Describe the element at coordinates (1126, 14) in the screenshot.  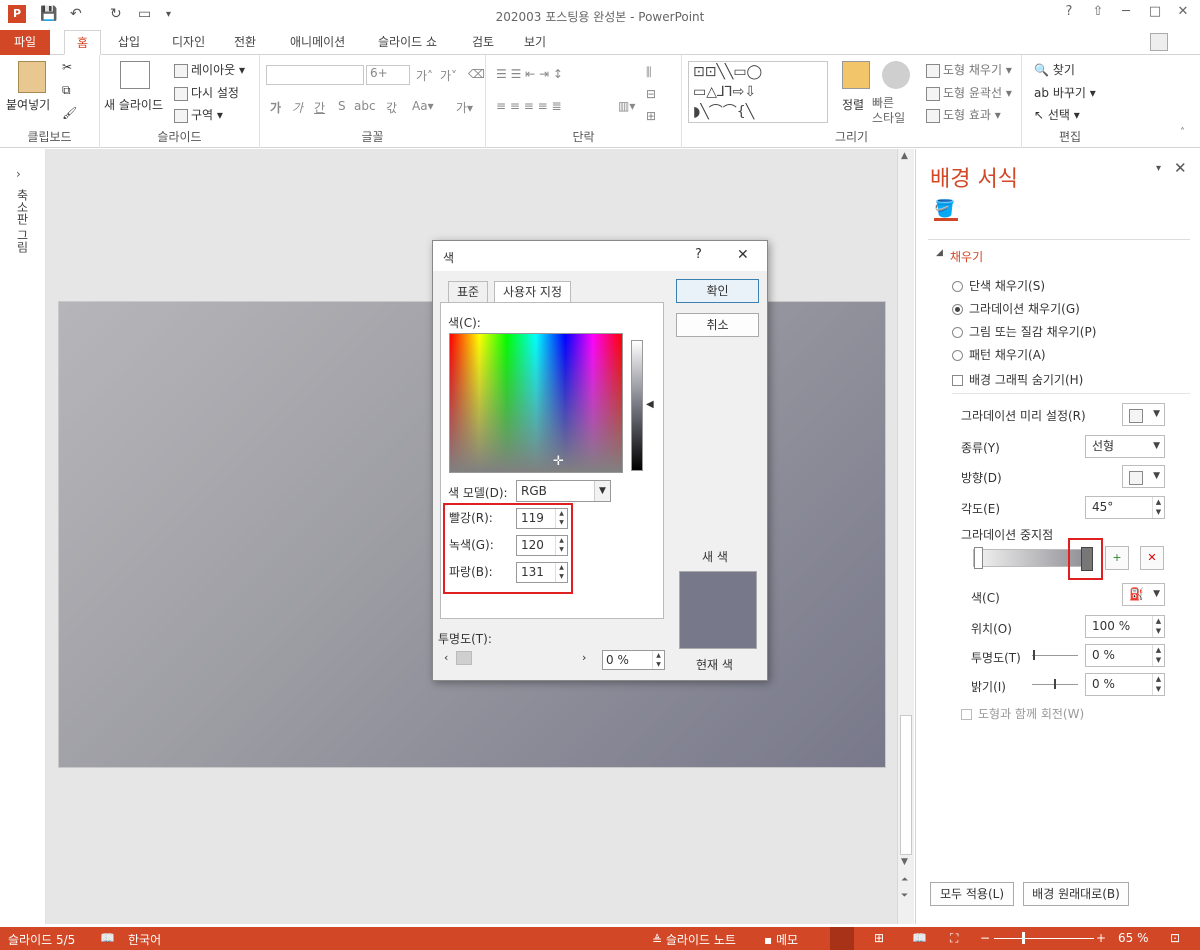
I see `minimize-button: ─` at that location.